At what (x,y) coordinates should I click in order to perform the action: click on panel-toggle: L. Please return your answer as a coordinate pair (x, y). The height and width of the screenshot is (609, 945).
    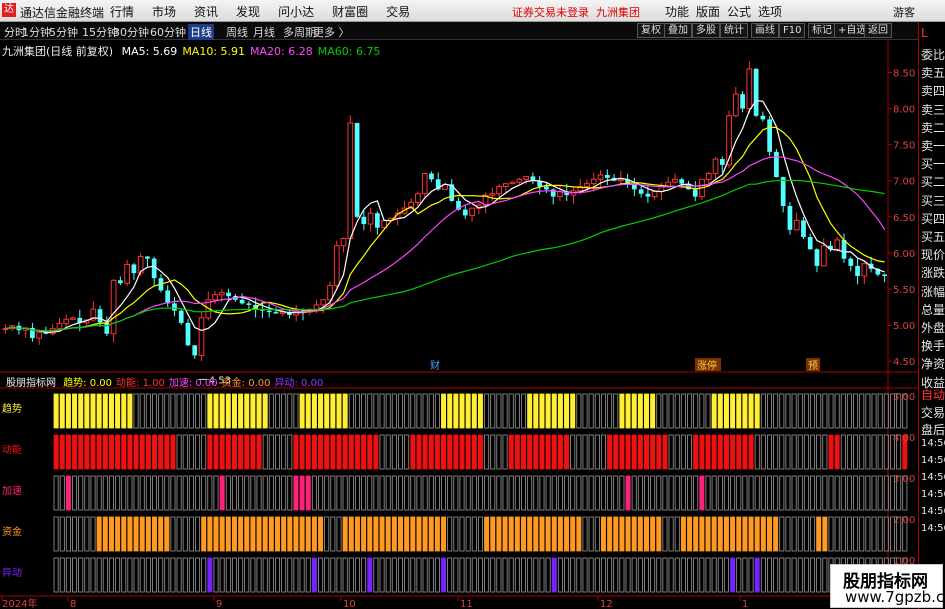
    Looking at the image, I should click on (924, 33).